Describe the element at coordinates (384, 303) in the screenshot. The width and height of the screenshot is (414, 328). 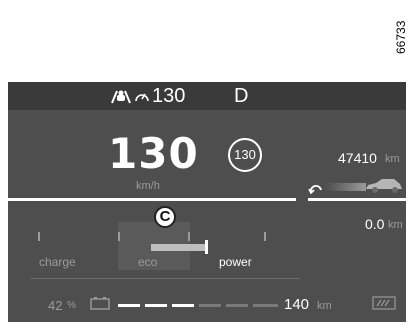
I see `eco-drive-icon` at that location.